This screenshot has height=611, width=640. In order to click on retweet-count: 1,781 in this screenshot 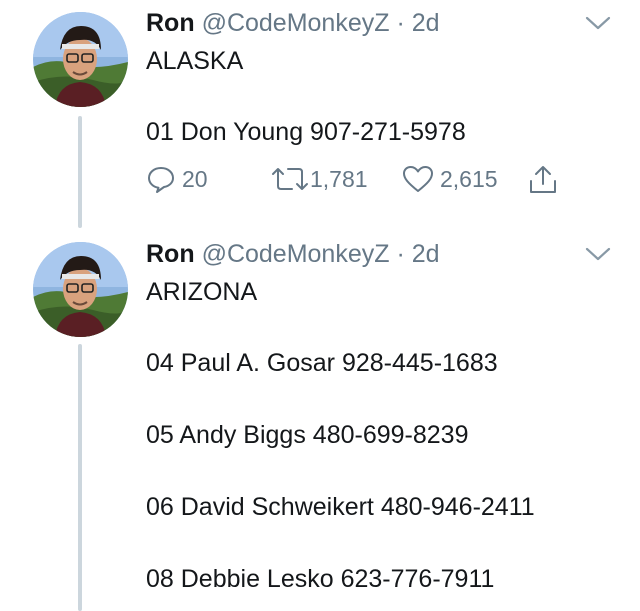, I will do `click(339, 178)`.